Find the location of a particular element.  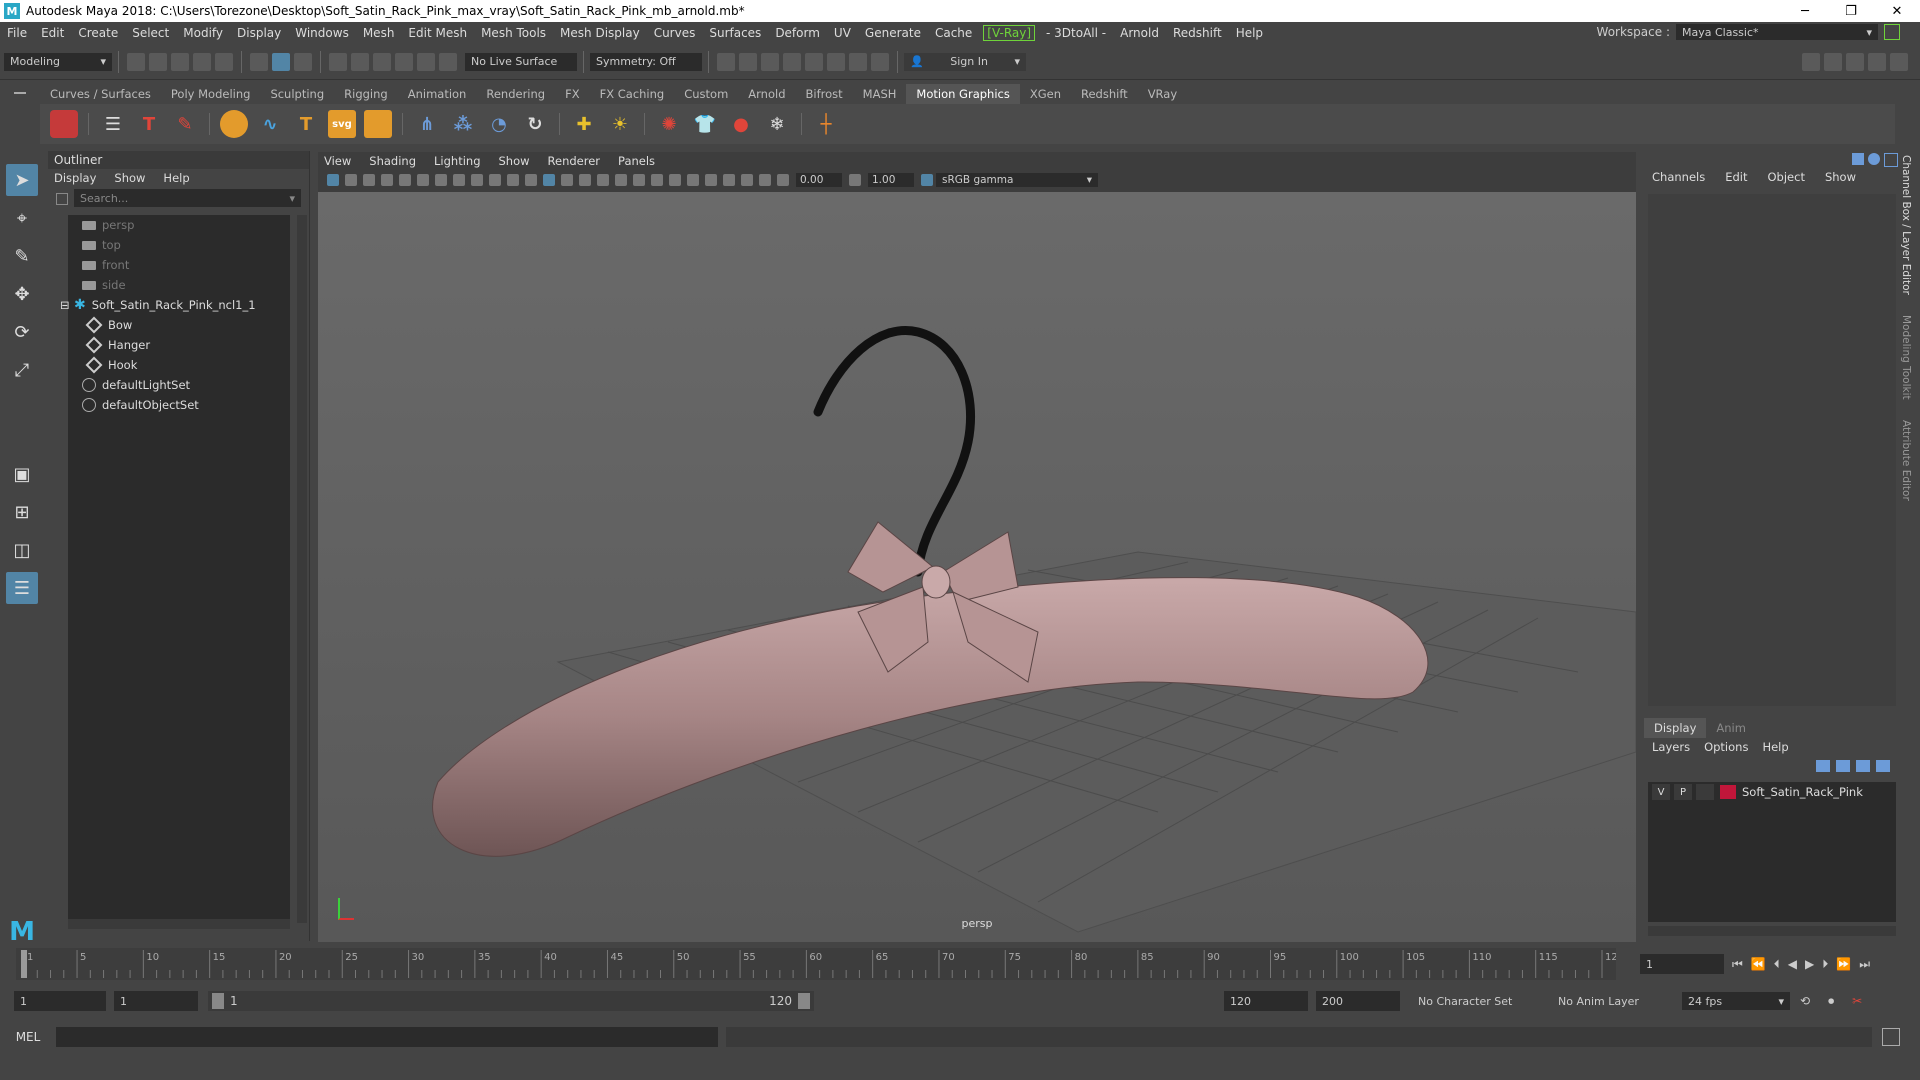

shelf-tab-redshift: Redshift is located at coordinates (1104, 94).